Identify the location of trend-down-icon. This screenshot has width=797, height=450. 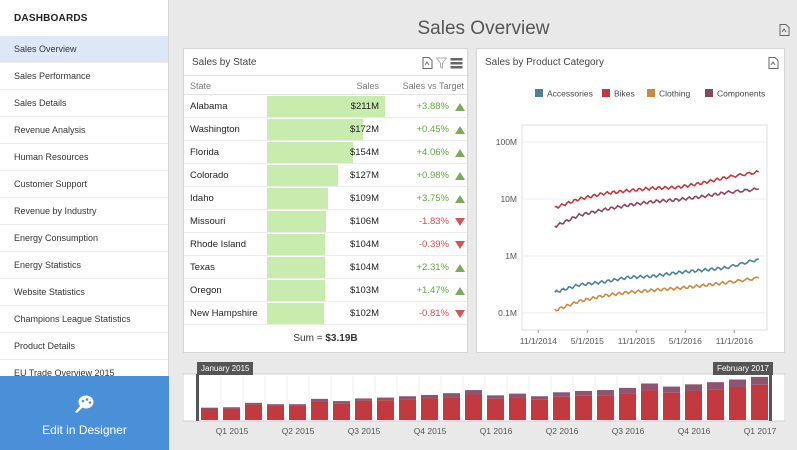
(460, 222).